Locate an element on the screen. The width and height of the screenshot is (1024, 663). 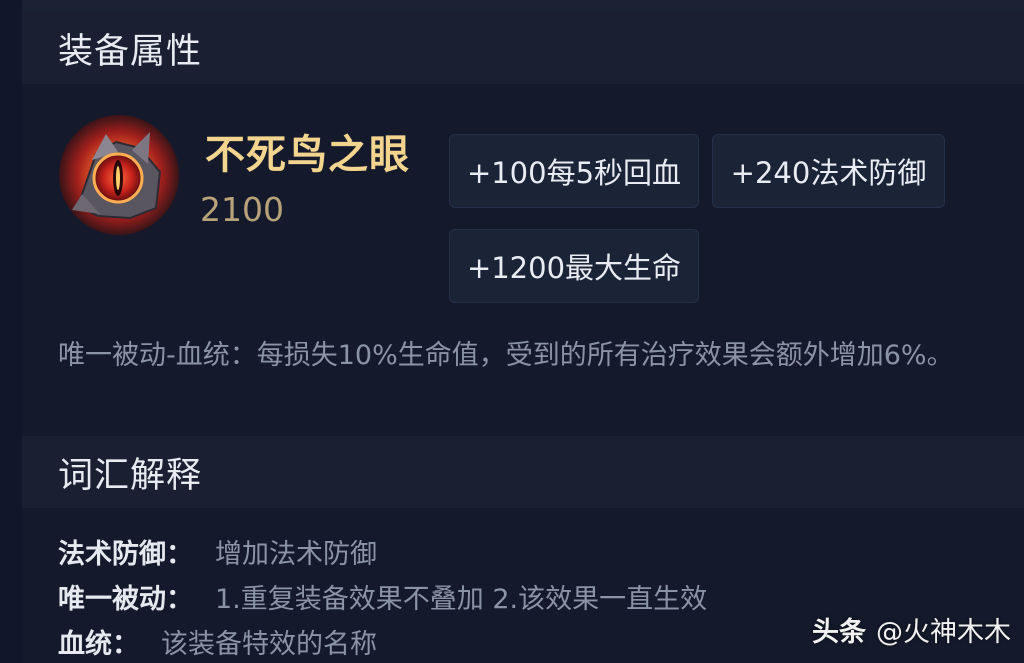
vocab-entry: 唯一被动： 1.重复装备效果不叠加 2.该效果一直生效 is located at coordinates (382, 596).